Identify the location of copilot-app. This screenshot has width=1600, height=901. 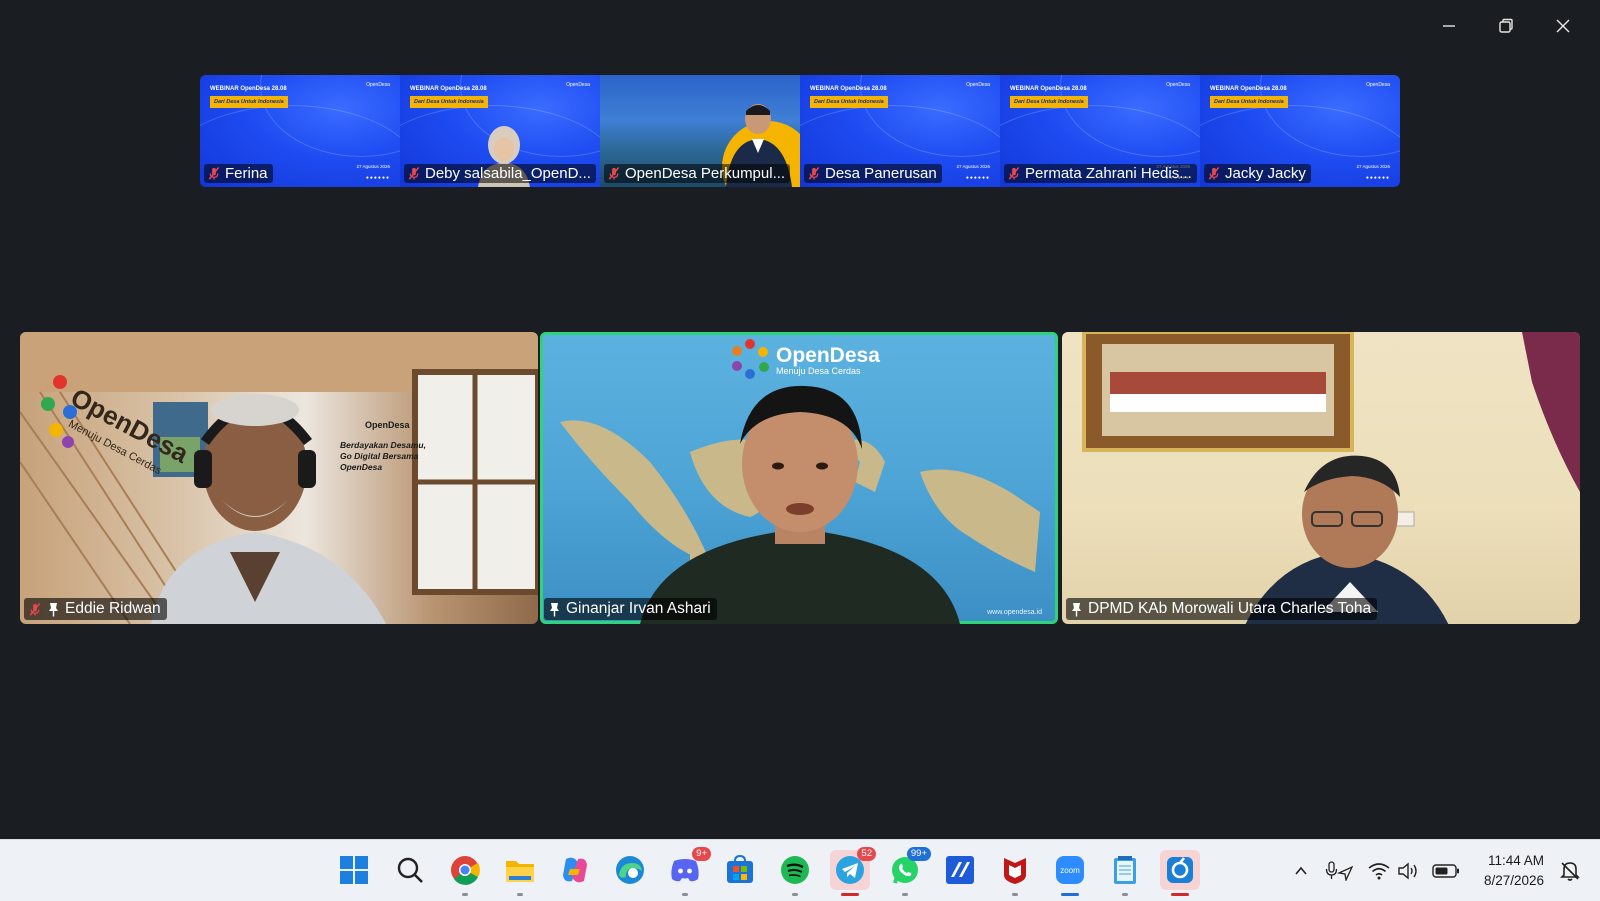
(575, 870).